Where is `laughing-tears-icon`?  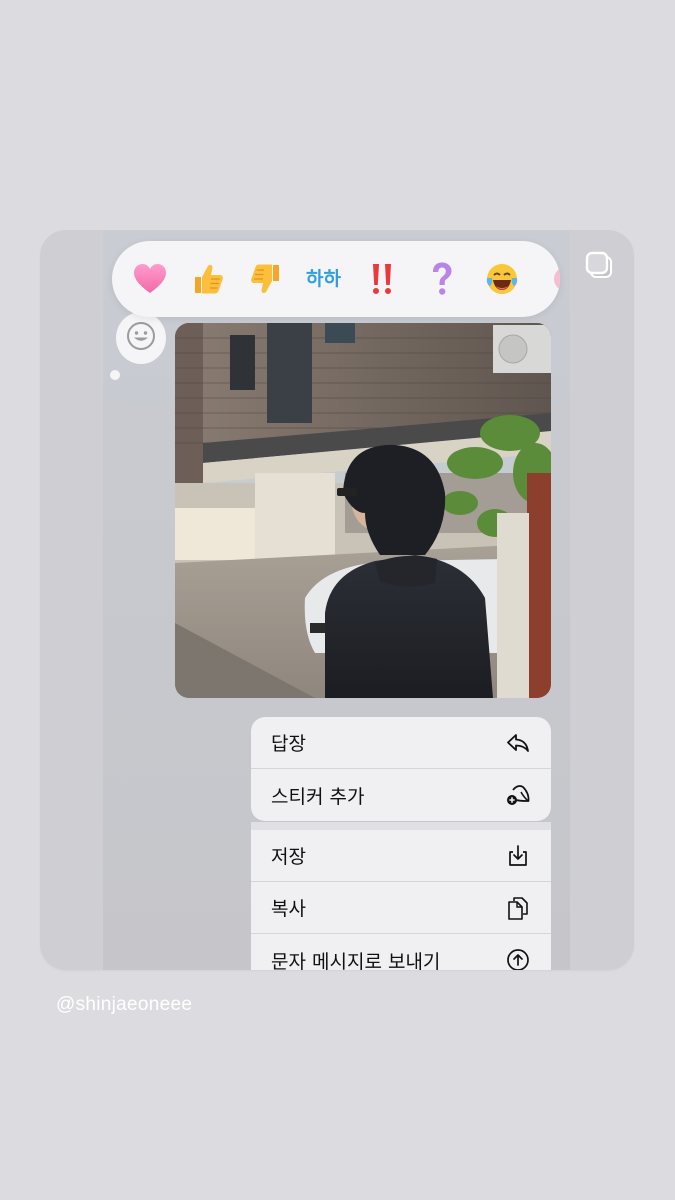 laughing-tears-icon is located at coordinates (502, 279).